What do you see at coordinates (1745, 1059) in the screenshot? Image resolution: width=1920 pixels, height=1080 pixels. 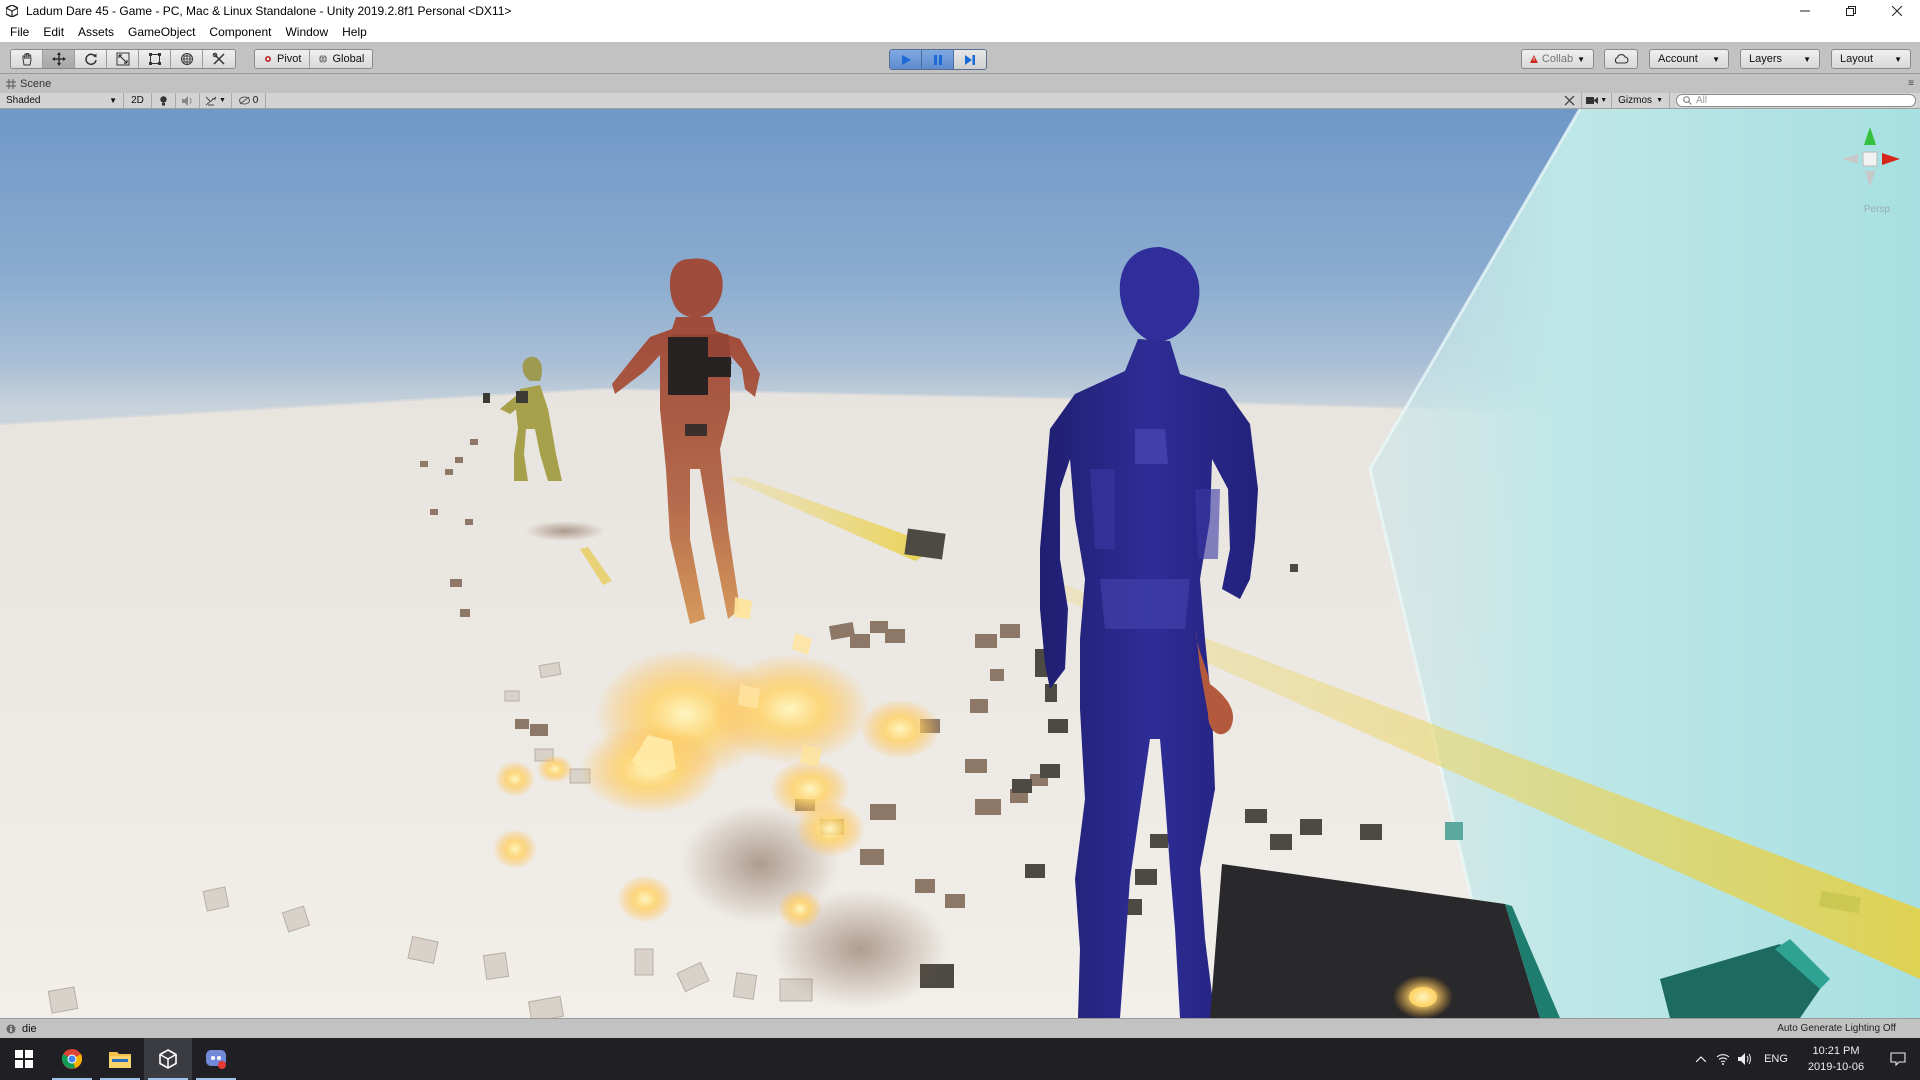 I see `volume-button` at bounding box center [1745, 1059].